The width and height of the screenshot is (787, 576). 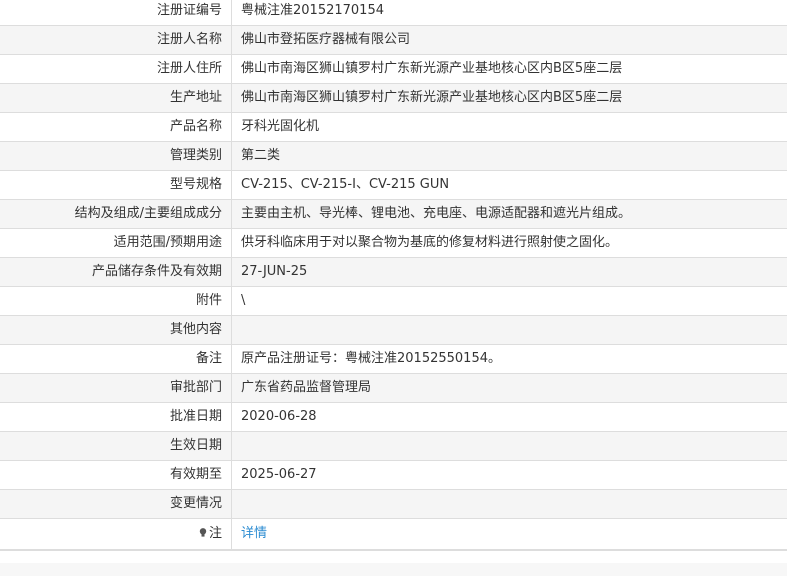 I want to click on row-label: 注册人住所, so click(x=116, y=69).